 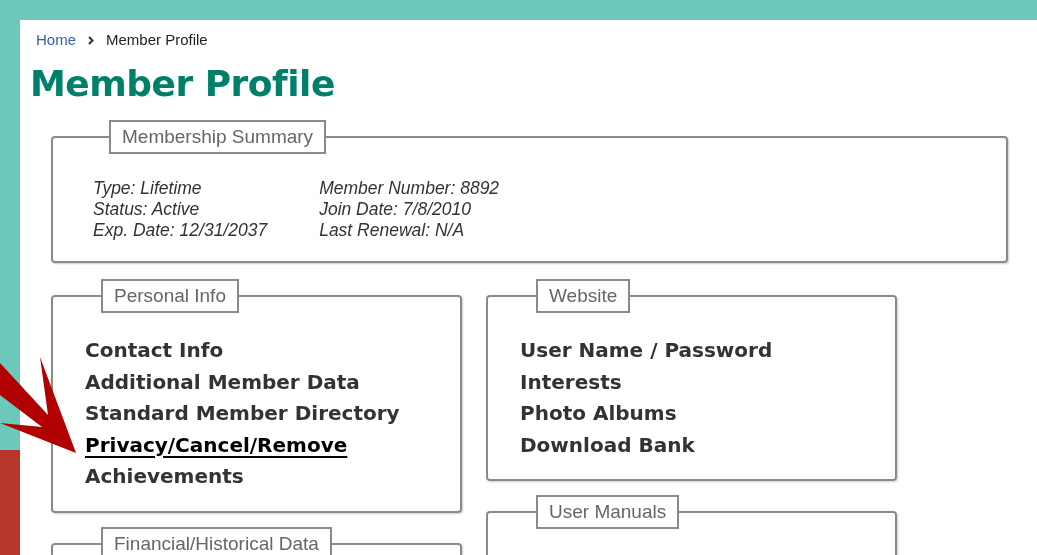 I want to click on section-link: Contact Info, so click(x=154, y=351).